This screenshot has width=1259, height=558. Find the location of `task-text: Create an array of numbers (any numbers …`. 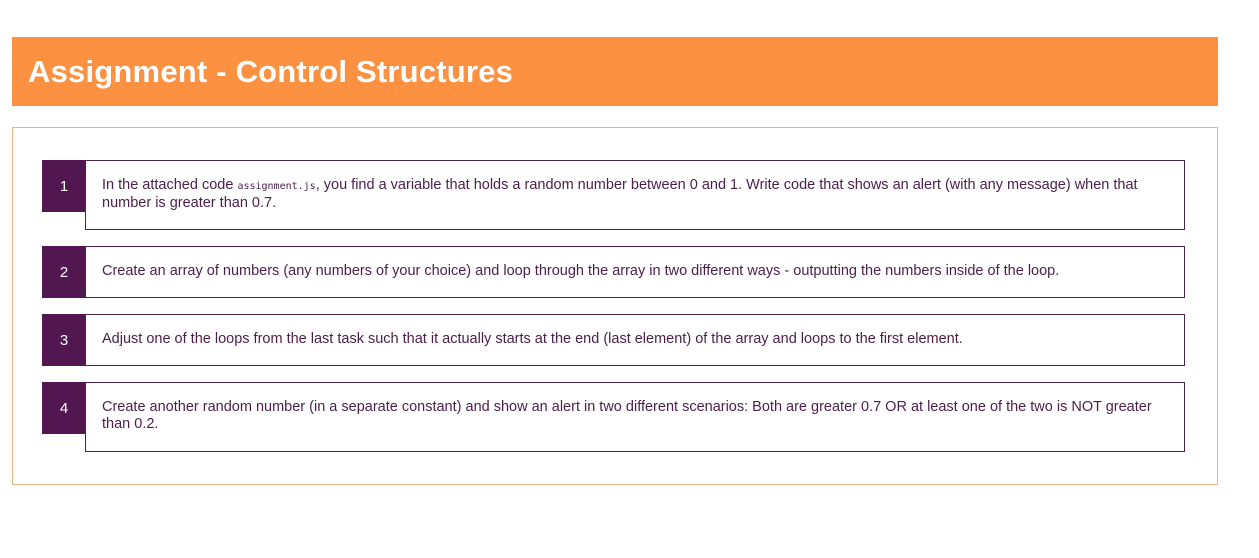

task-text: Create an array of numbers (any numbers … is located at coordinates (581, 271).